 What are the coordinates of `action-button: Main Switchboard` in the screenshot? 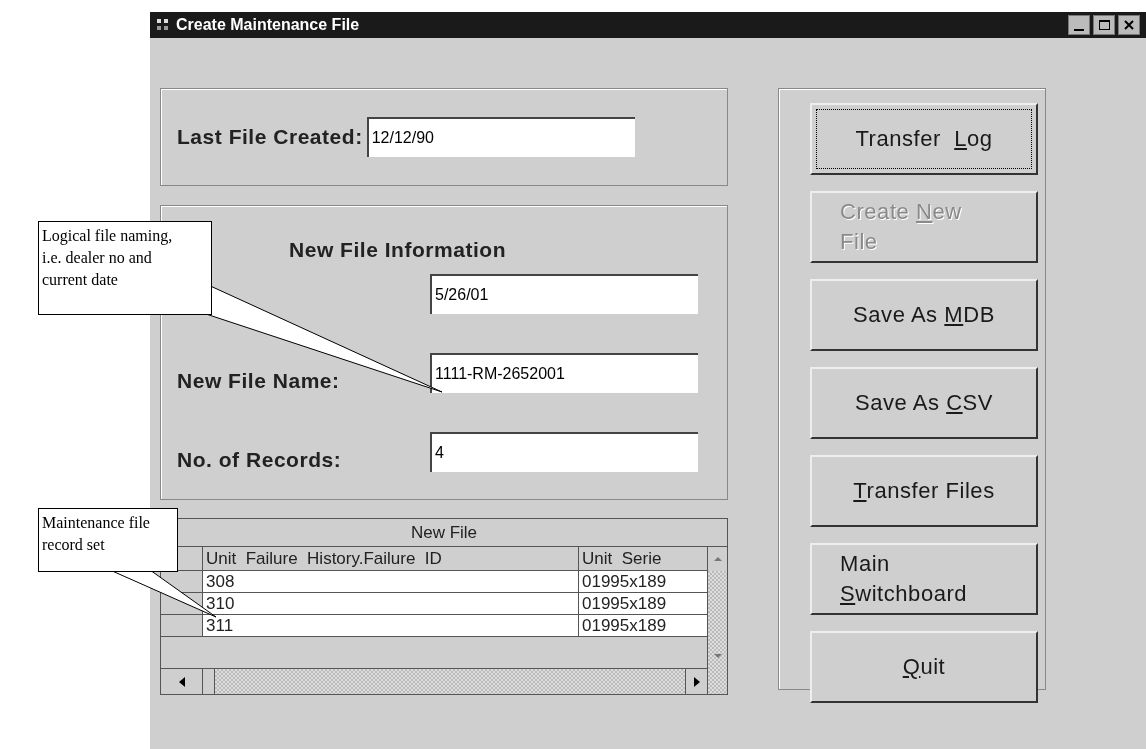 It's located at (924, 579).